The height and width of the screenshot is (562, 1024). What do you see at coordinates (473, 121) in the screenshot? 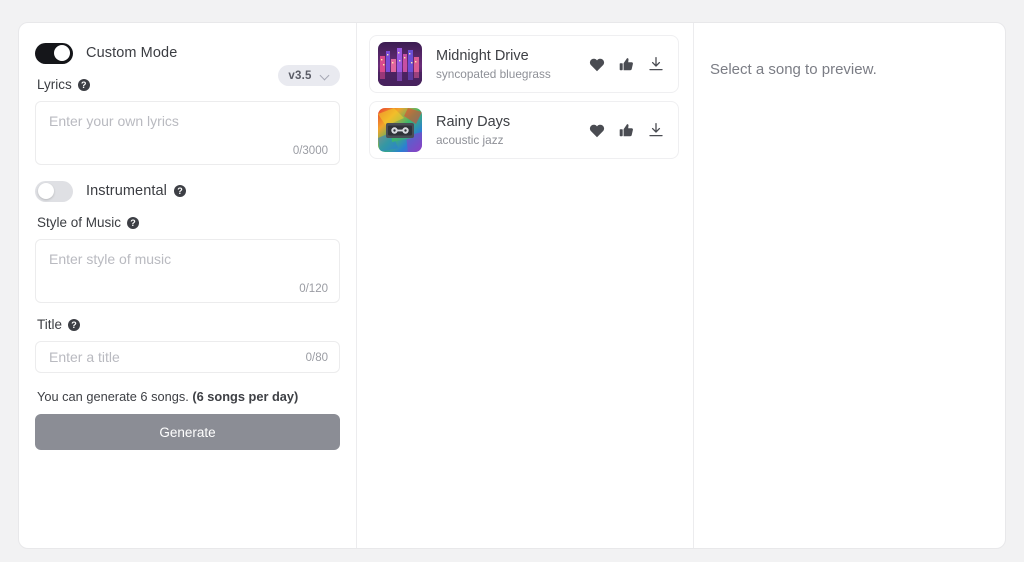
I see `song-title: Rainy Days` at bounding box center [473, 121].